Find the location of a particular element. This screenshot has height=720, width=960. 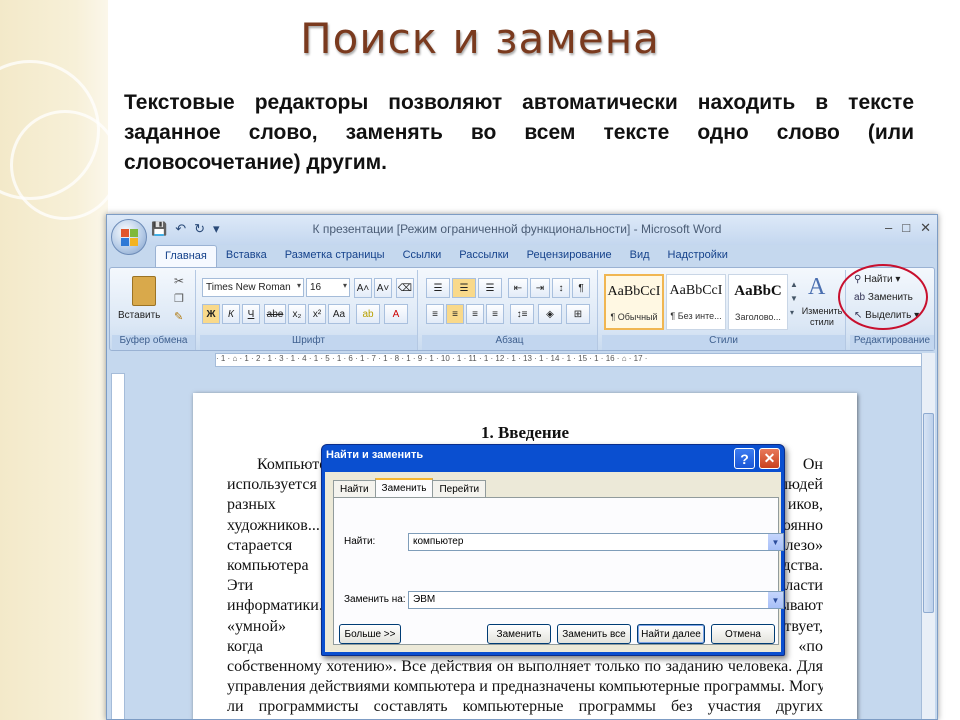

tab-home: Главная is located at coordinates (186, 256).